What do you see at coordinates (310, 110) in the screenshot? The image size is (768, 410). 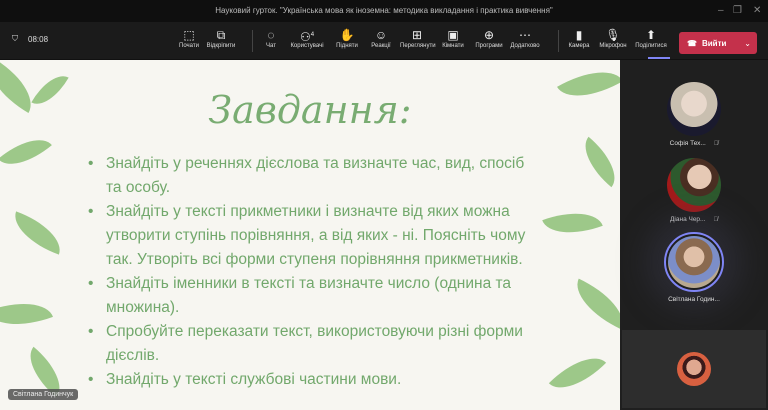 I see `slide-title: Завдання:` at bounding box center [310, 110].